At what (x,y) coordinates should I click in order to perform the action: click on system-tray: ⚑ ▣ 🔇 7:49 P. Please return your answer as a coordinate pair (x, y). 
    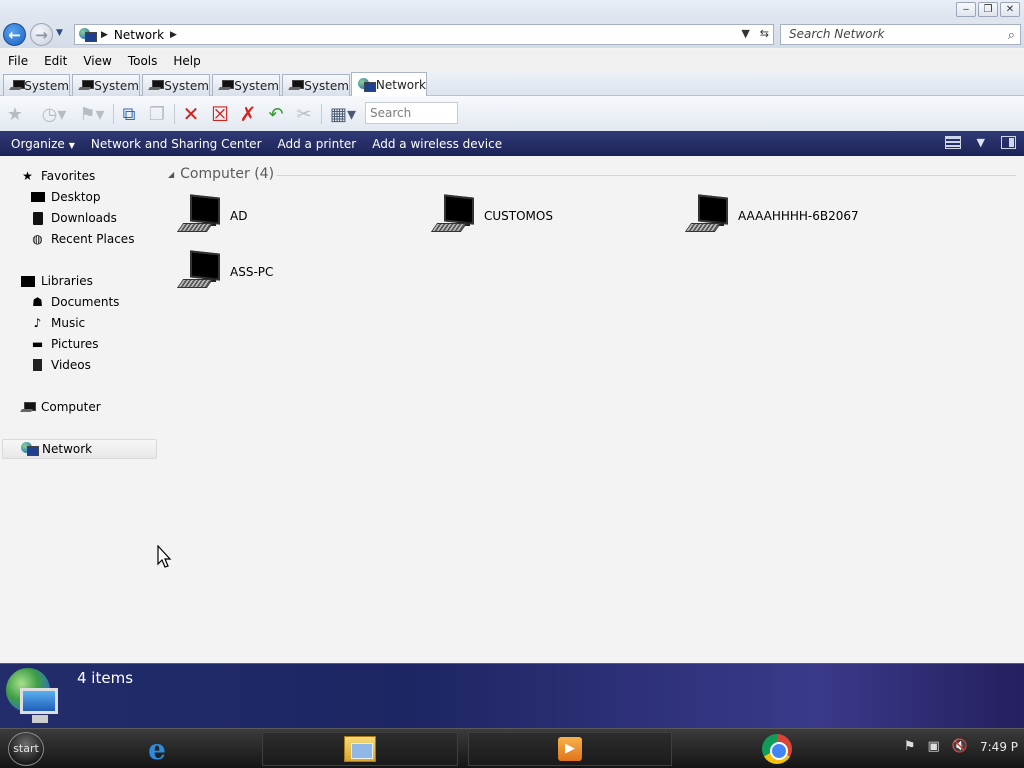
    Looking at the image, I should click on (961, 746).